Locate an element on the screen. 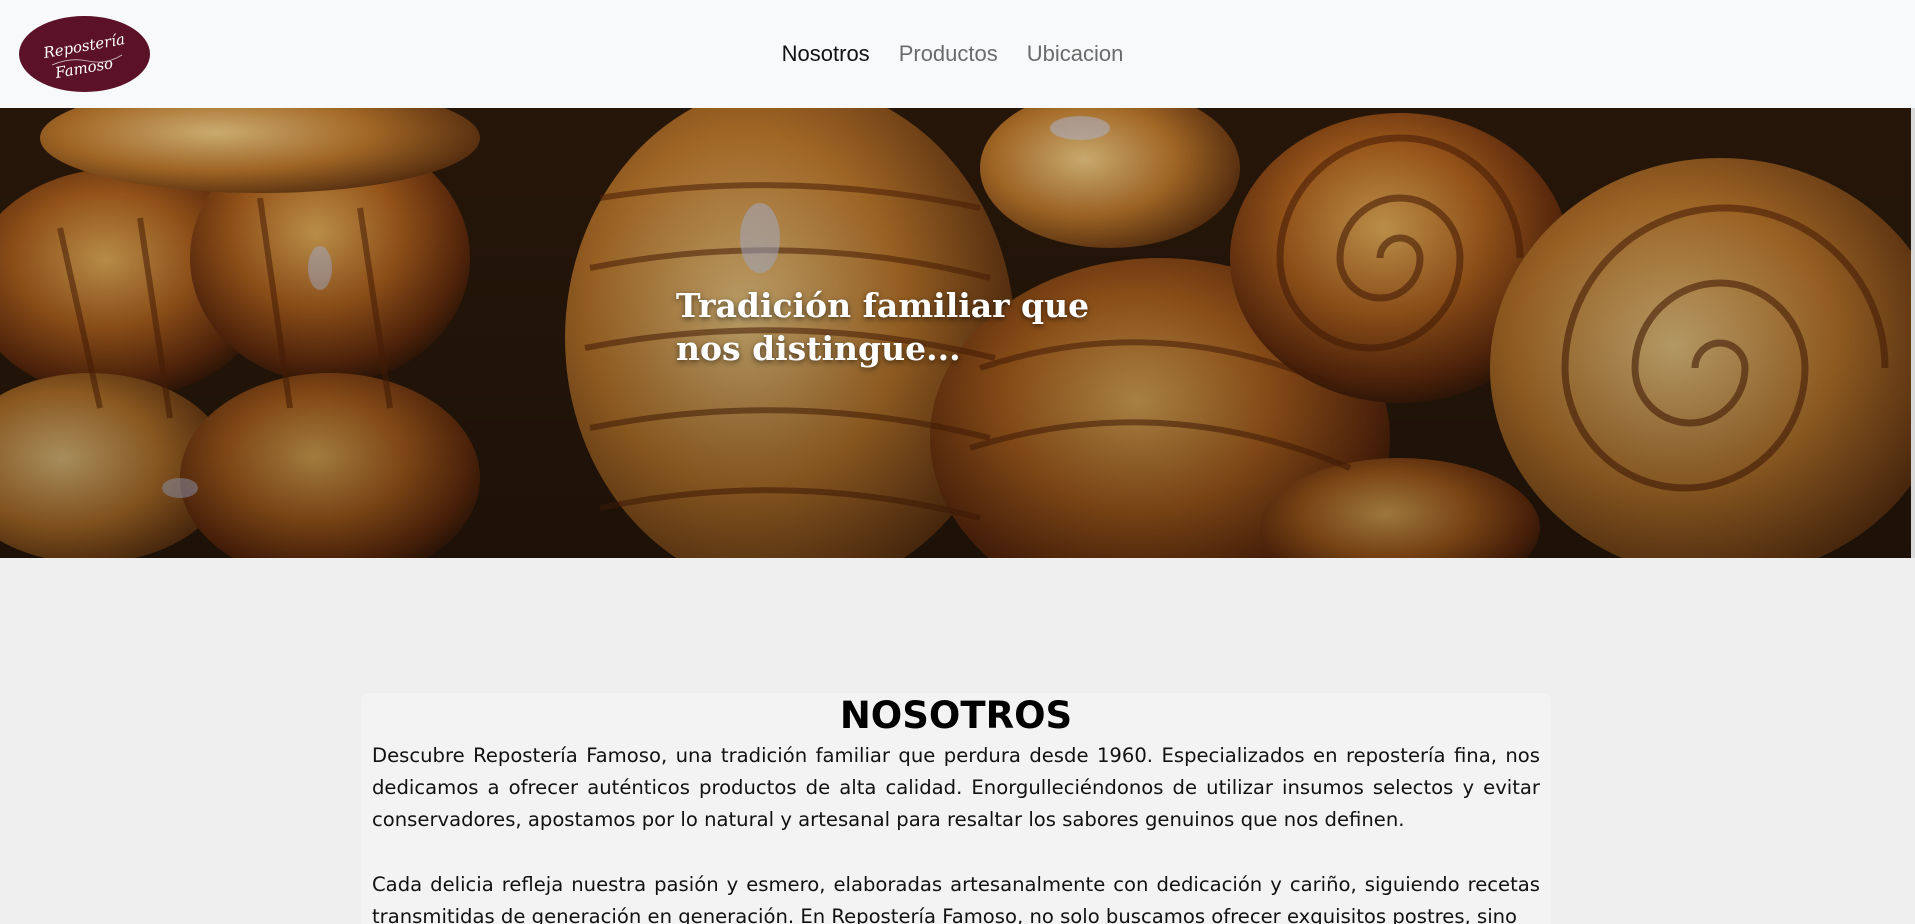 The width and height of the screenshot is (1915, 924). nav-link-productos: Productos is located at coordinates (948, 54).